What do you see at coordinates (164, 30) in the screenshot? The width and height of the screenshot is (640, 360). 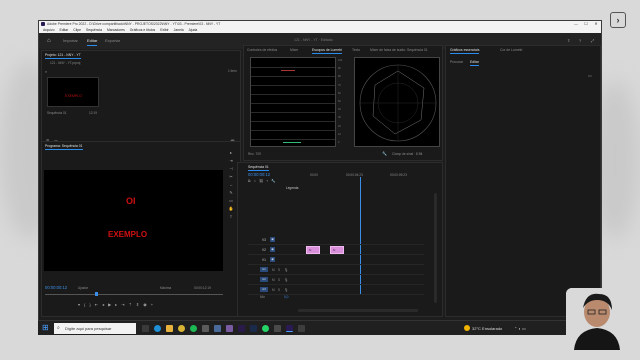 I see `menu-view: Exibir` at bounding box center [164, 30].